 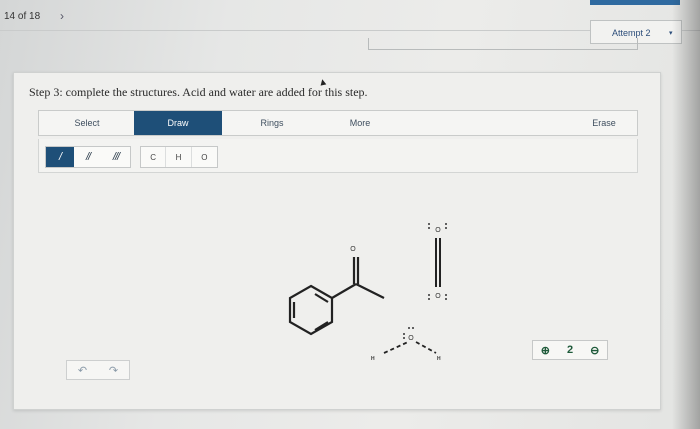 I want to click on triple-bond-button: ///, so click(x=116, y=157).